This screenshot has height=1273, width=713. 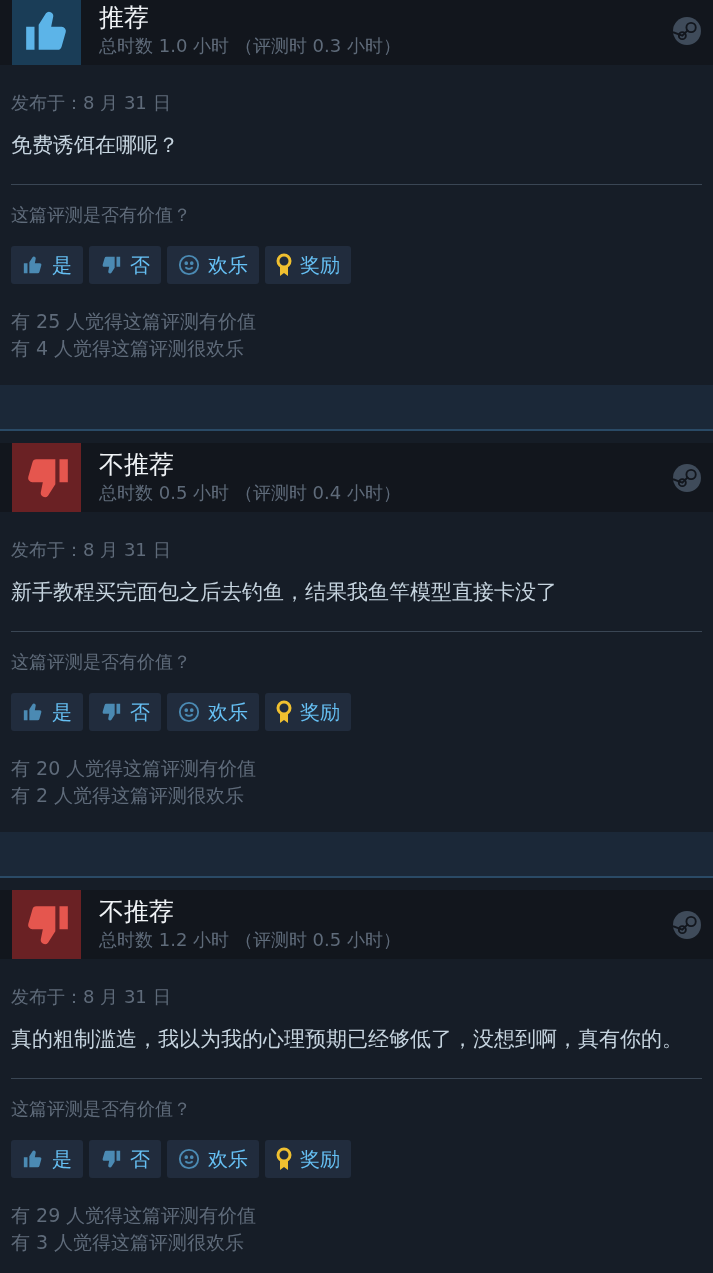 What do you see at coordinates (95, 145) in the screenshot?
I see `review-text: 免费诱饵在哪呢？` at bounding box center [95, 145].